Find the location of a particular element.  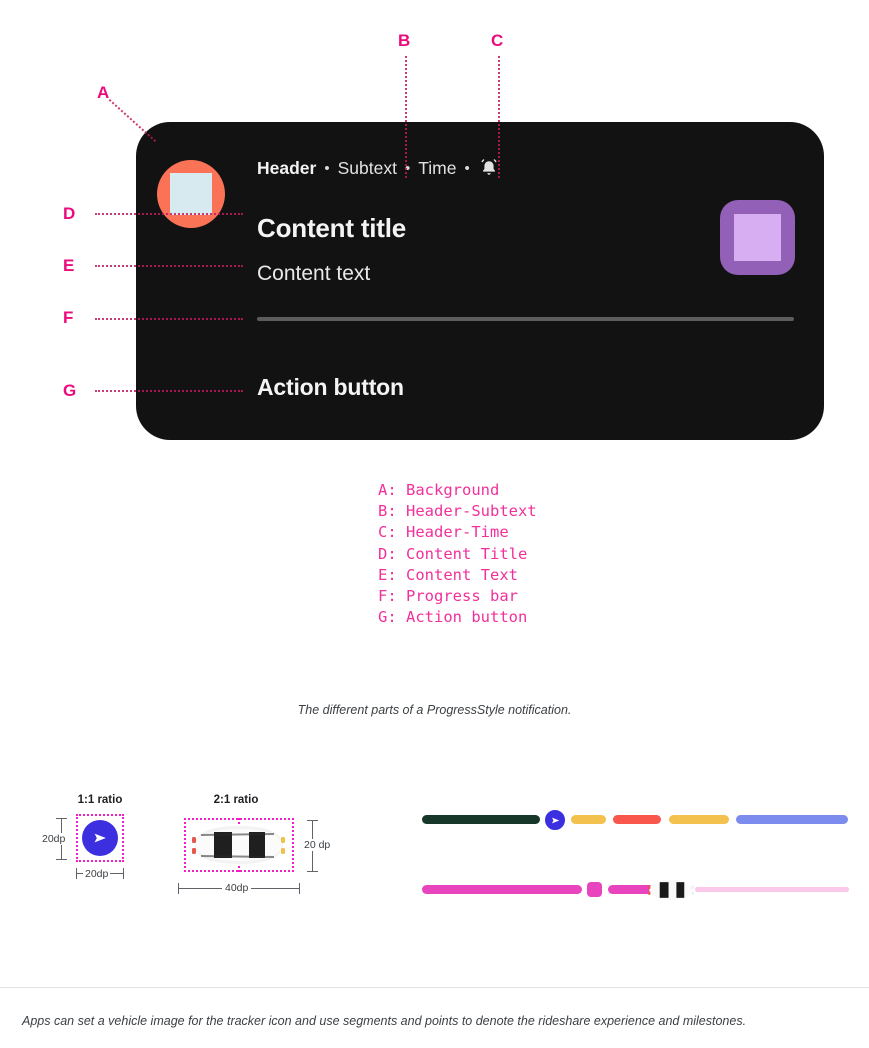

callout-label-f: F is located at coordinates (68, 317).